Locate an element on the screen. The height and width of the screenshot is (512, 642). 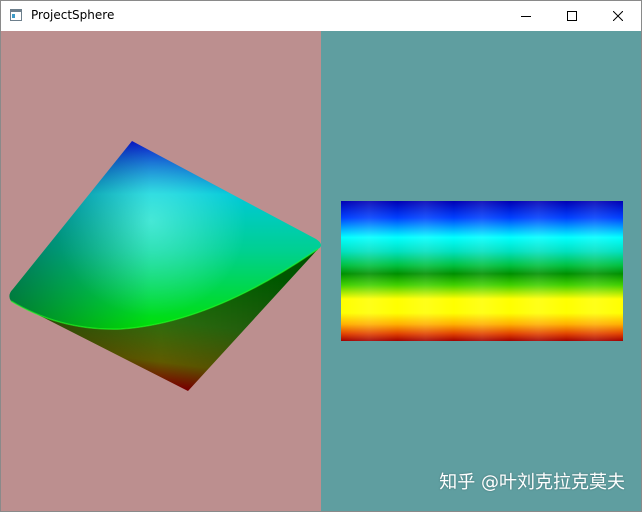
color-ramp-texture is located at coordinates (482, 271).